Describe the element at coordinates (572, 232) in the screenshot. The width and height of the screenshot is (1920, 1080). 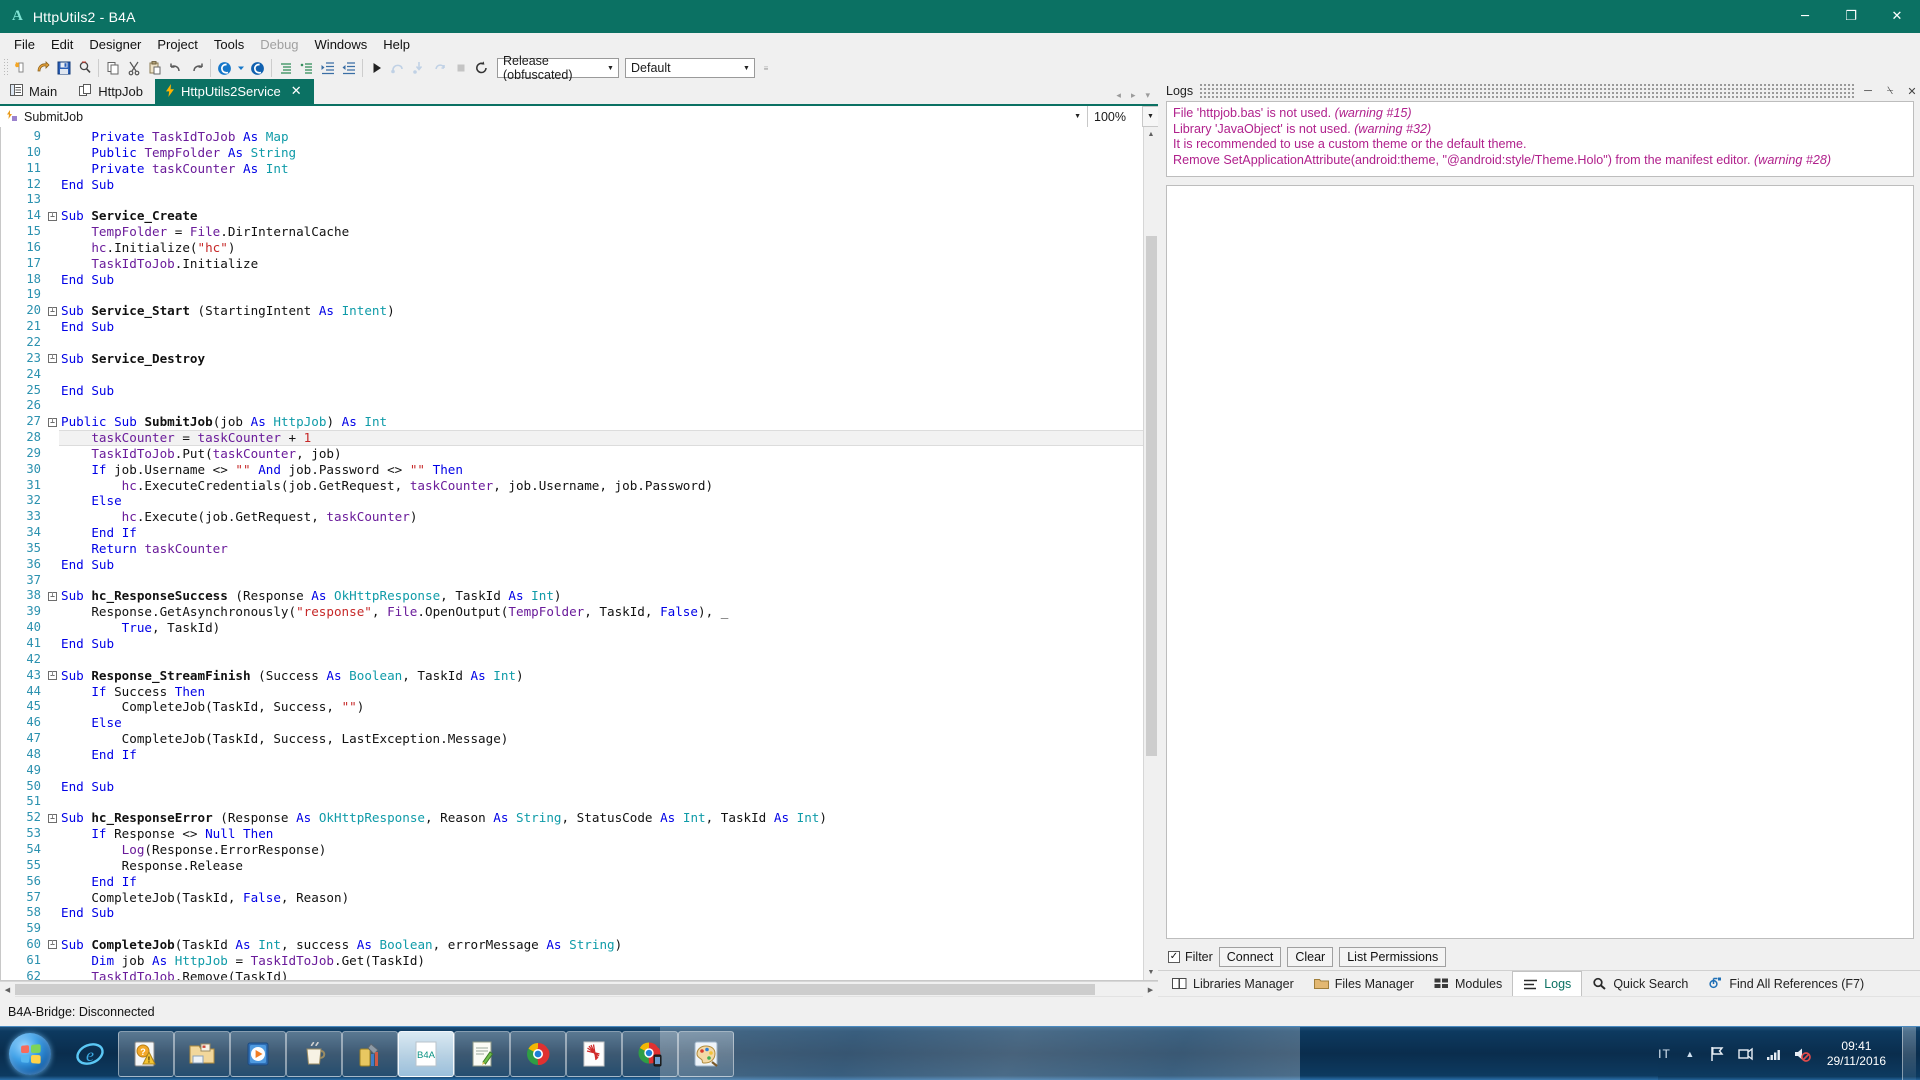
I see `code-line: 15 TempFolder = File .DirInternalCache` at that location.